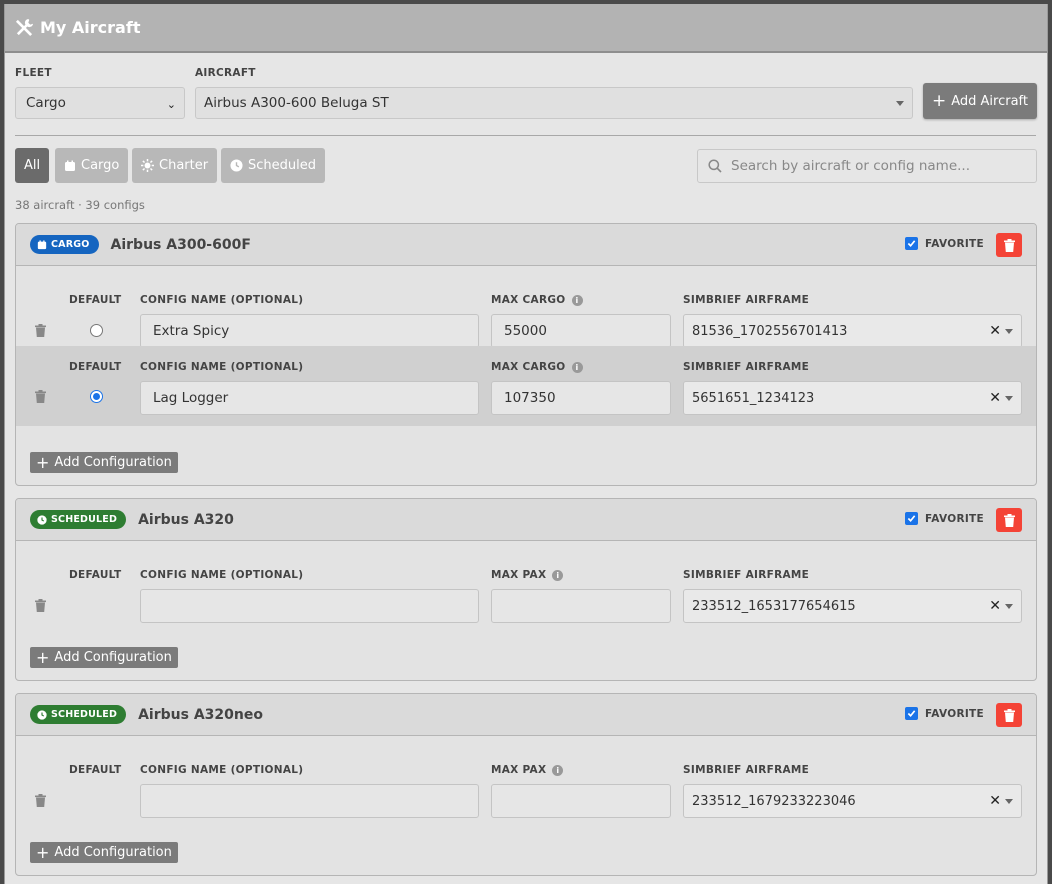 This screenshot has height=884, width=1052. I want to click on aircraft-select-value: Airbus A300-600 Beluga ST, so click(296, 103).